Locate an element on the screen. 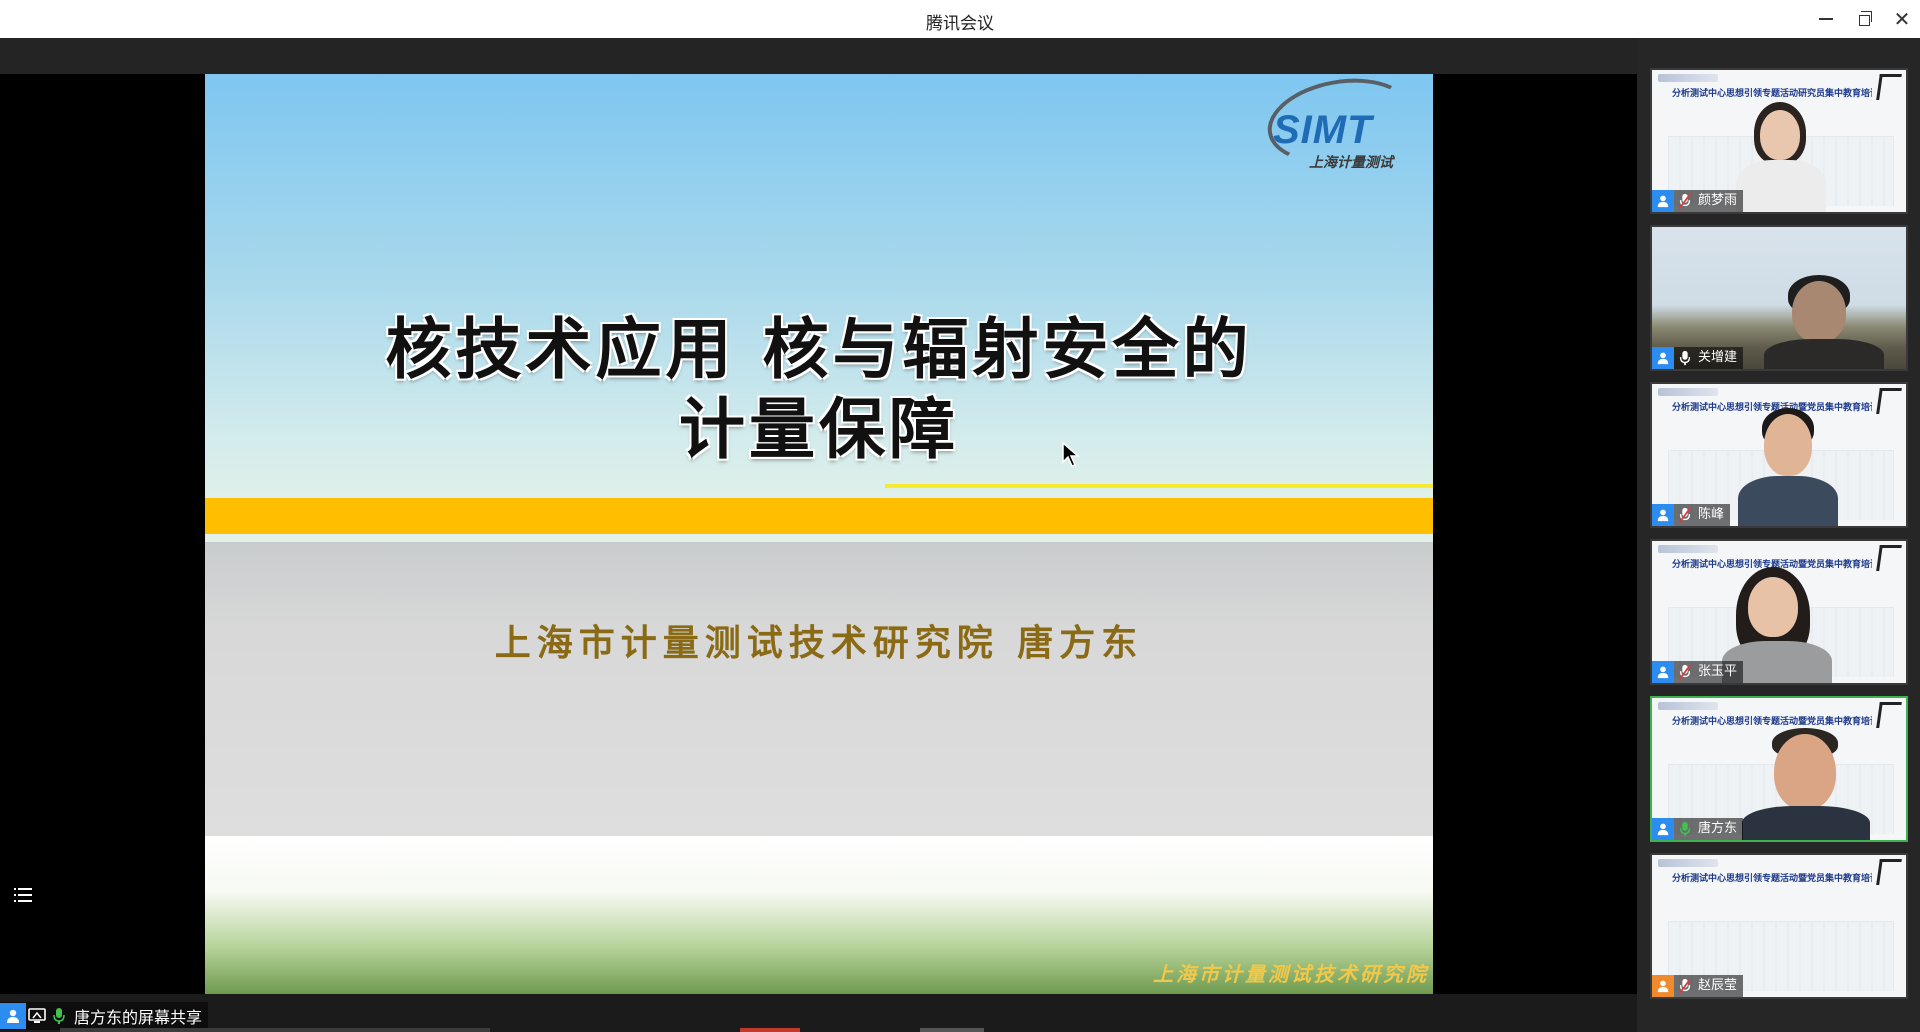 The image size is (1920, 1032). title-bar: 腾讯会议 ✕ is located at coordinates (960, 19).